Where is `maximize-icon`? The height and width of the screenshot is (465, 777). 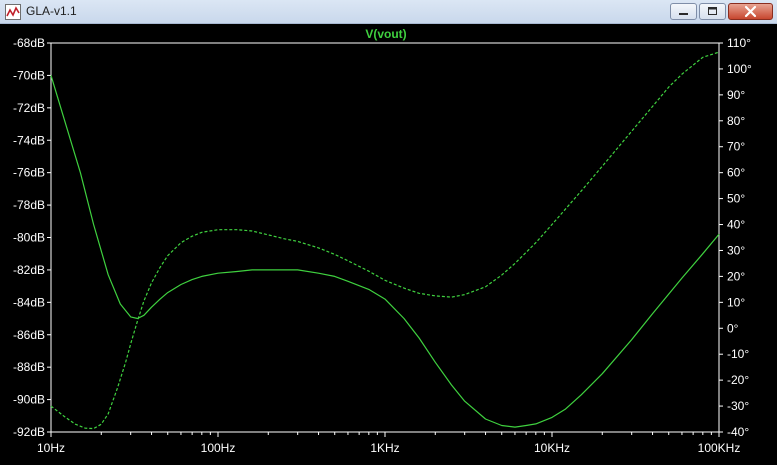
maximize-icon is located at coordinates (712, 11).